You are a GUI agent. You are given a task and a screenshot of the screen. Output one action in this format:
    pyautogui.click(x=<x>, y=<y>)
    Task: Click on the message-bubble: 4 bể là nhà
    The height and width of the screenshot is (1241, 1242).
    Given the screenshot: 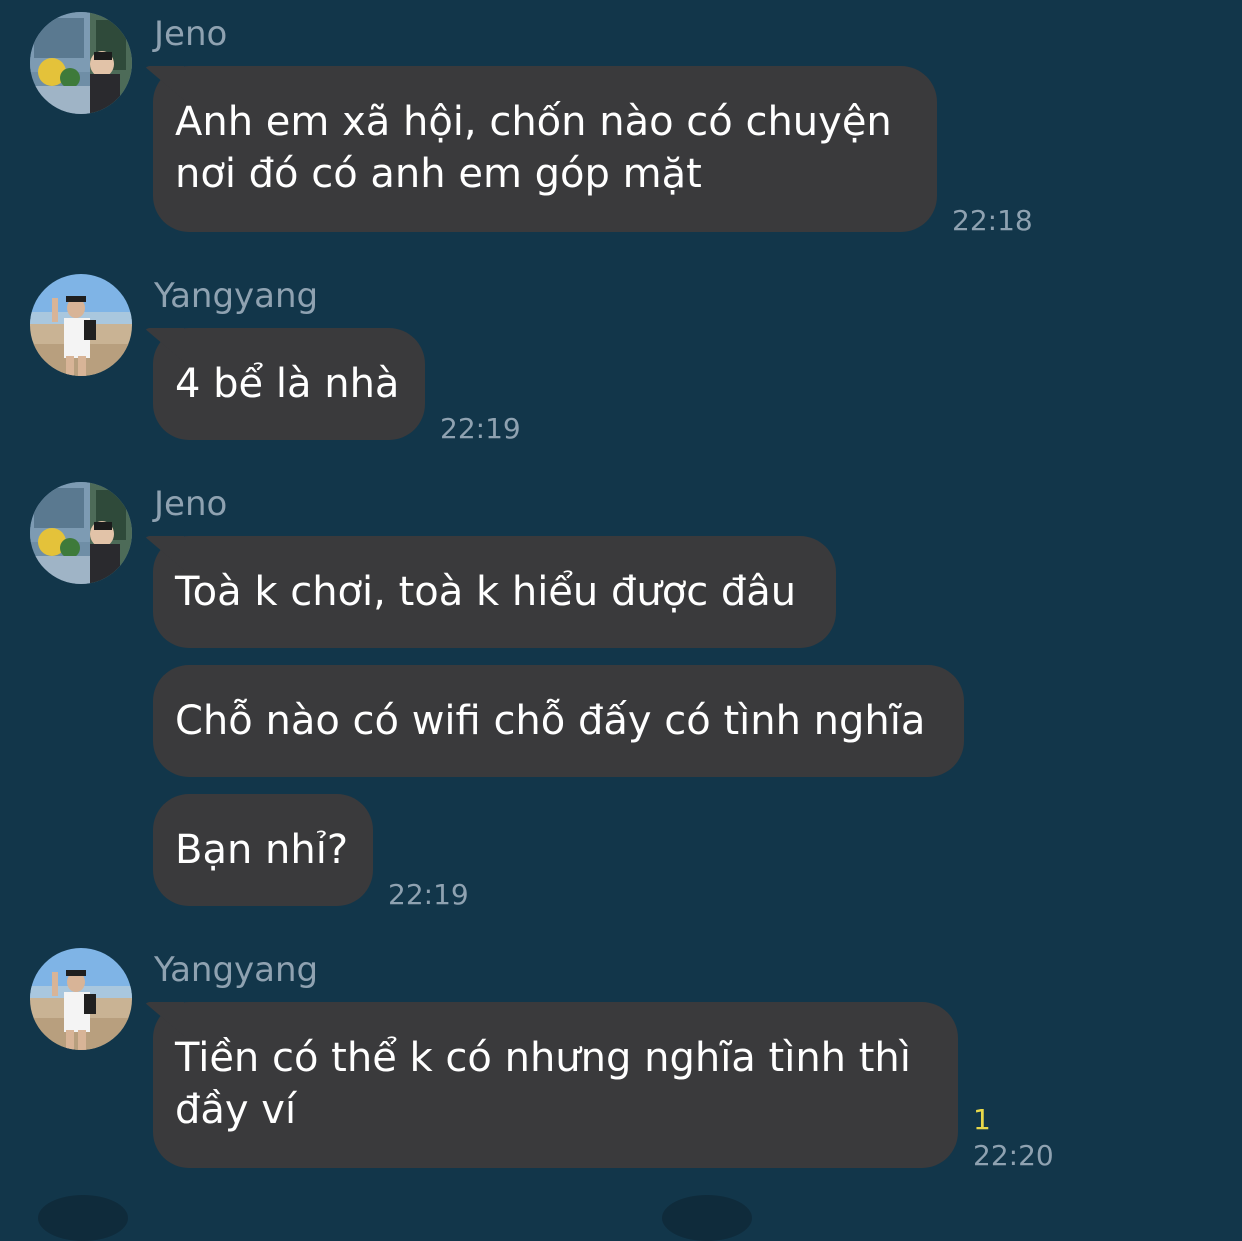 What is the action you would take?
    pyautogui.click(x=289, y=384)
    